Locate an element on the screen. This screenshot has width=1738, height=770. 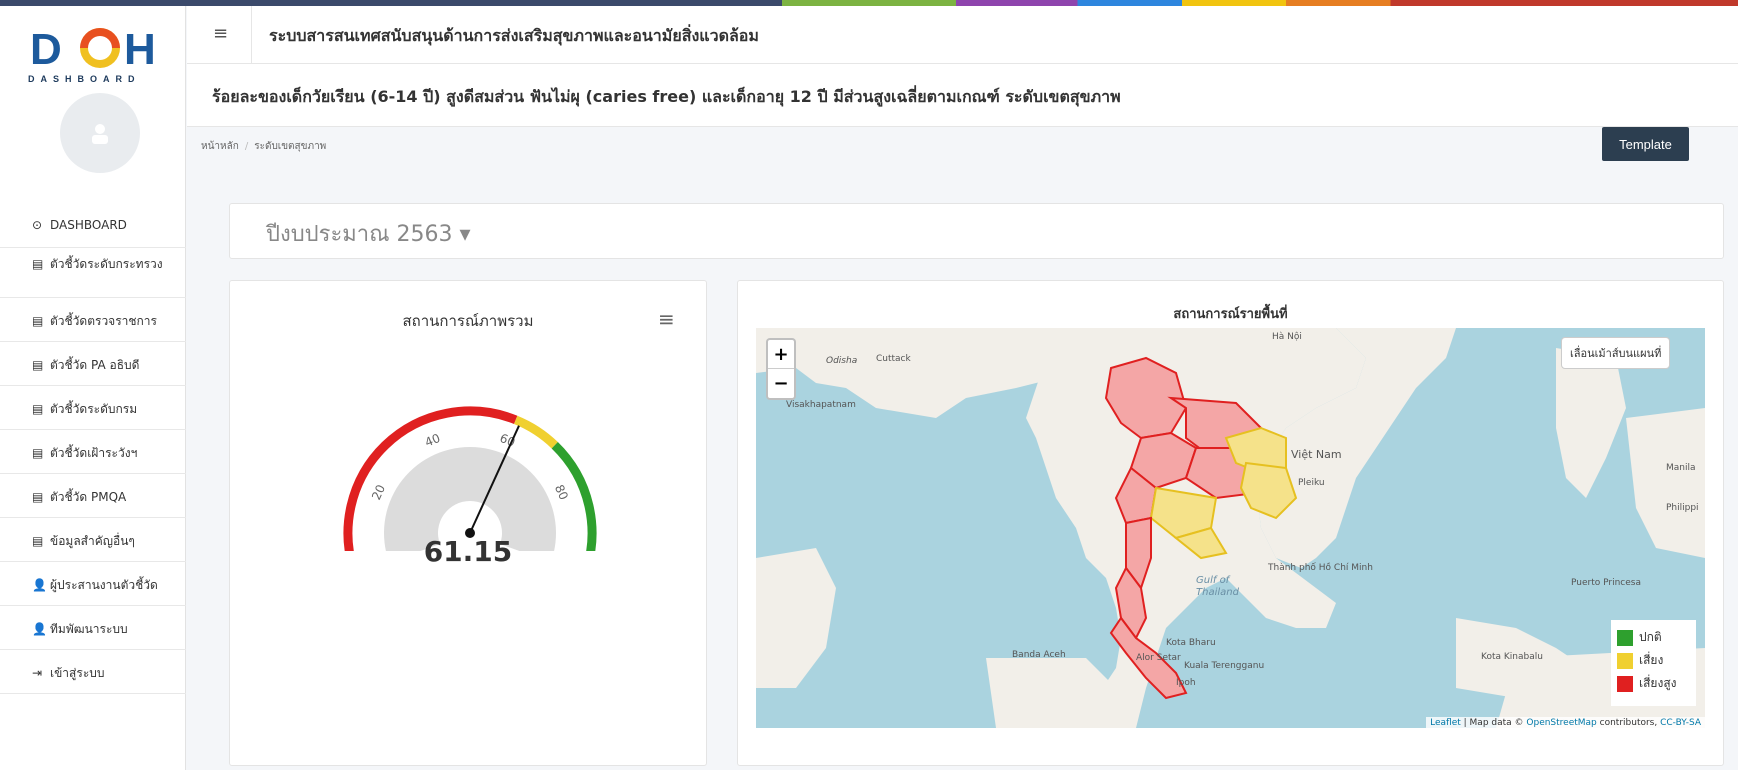
sidebar-item: ▤ ตัวชี้วัด PMQA is located at coordinates (93, 496).